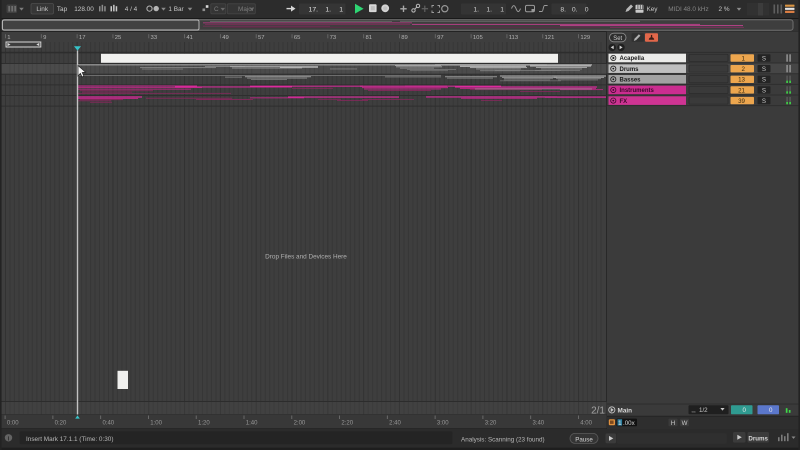 Image resolution: width=800 pixels, height=450 pixels. I want to click on svg-text: Set, so click(617, 39).